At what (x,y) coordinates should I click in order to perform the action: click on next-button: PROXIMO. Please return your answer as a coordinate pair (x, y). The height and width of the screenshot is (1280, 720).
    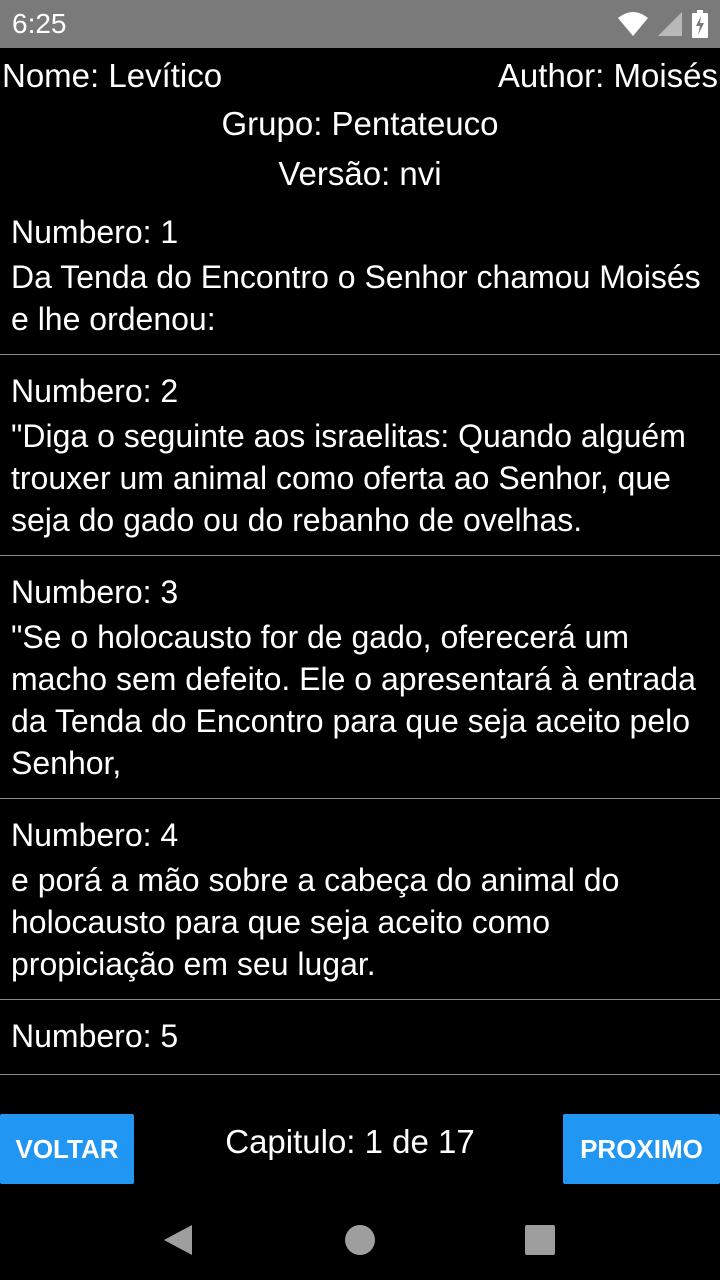
    Looking at the image, I should click on (641, 1149).